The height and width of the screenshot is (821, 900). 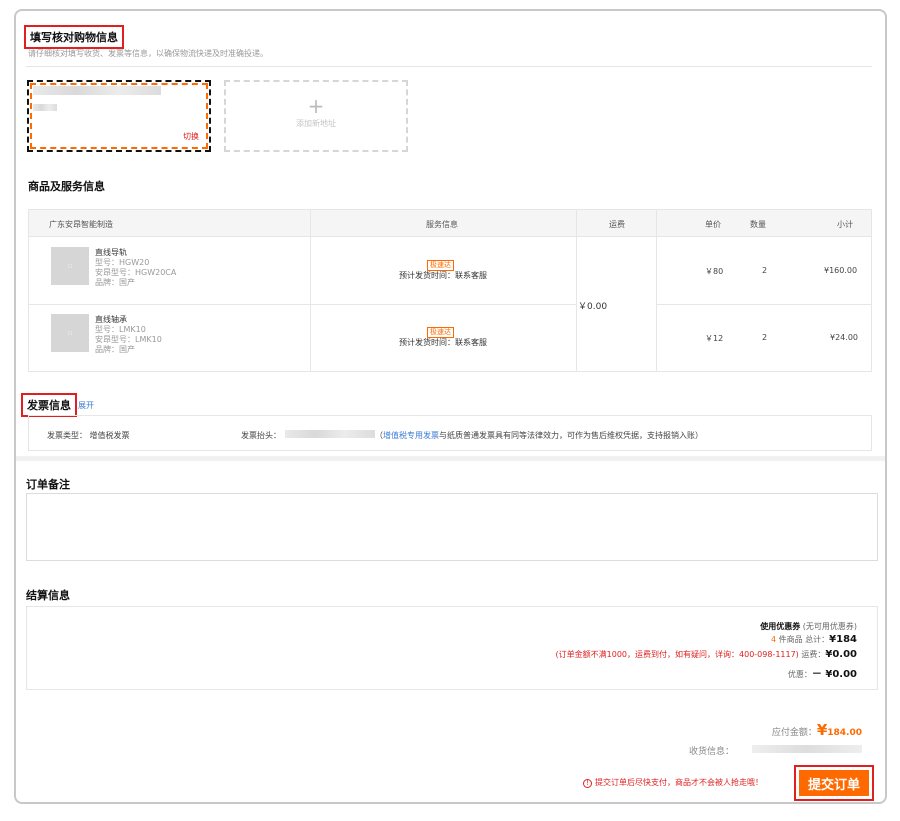 What do you see at coordinates (714, 271) in the screenshot?
I see `unit-price: ￥80` at bounding box center [714, 271].